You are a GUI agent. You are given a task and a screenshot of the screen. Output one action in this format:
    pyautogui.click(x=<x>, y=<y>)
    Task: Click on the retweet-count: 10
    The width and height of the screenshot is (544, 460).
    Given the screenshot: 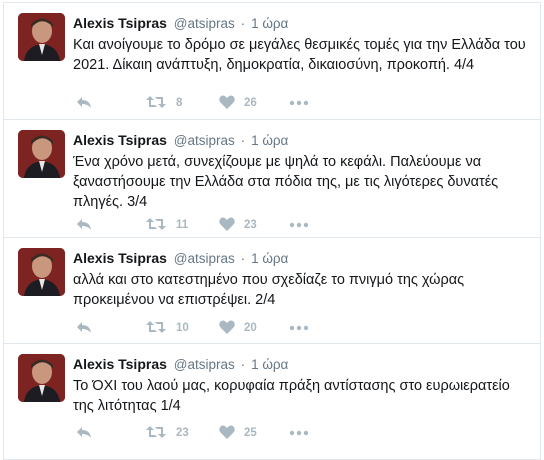 What is the action you would take?
    pyautogui.click(x=182, y=328)
    